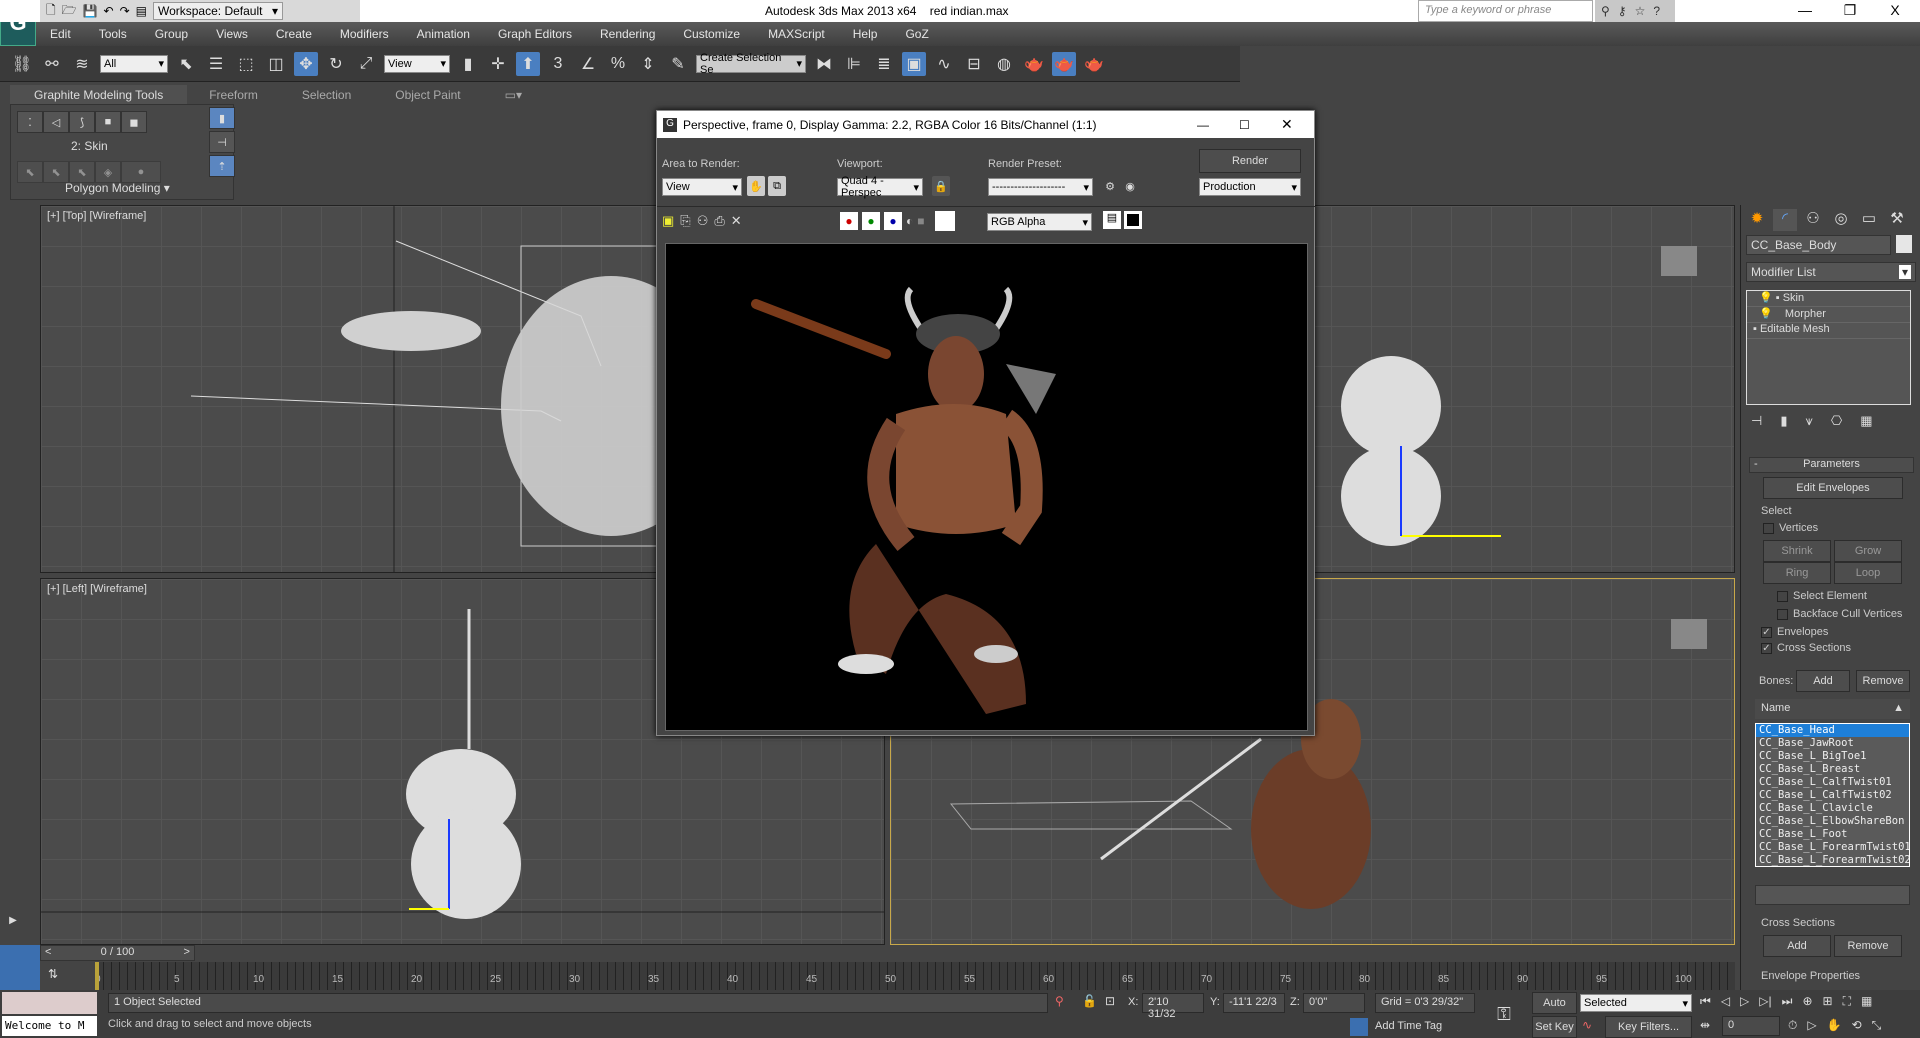 Image resolution: width=1920 pixels, height=1038 pixels. Describe the element at coordinates (1640, 11) in the screenshot. I see `star-icon: ☆` at that location.